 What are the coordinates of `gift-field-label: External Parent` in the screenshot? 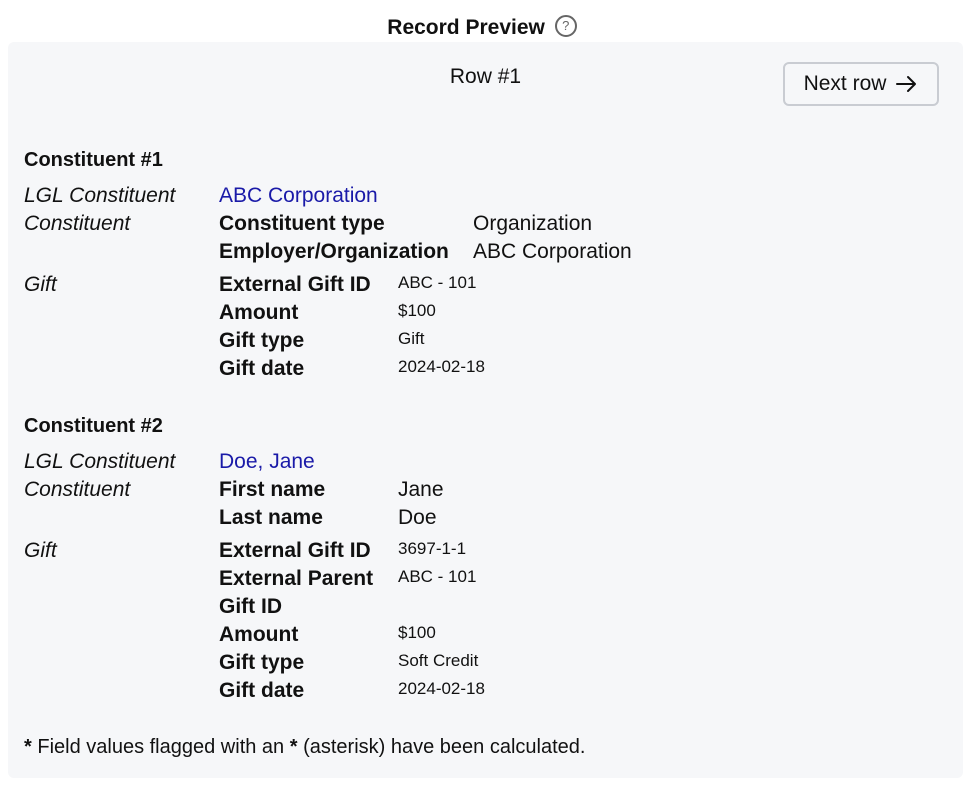 It's located at (296, 578).